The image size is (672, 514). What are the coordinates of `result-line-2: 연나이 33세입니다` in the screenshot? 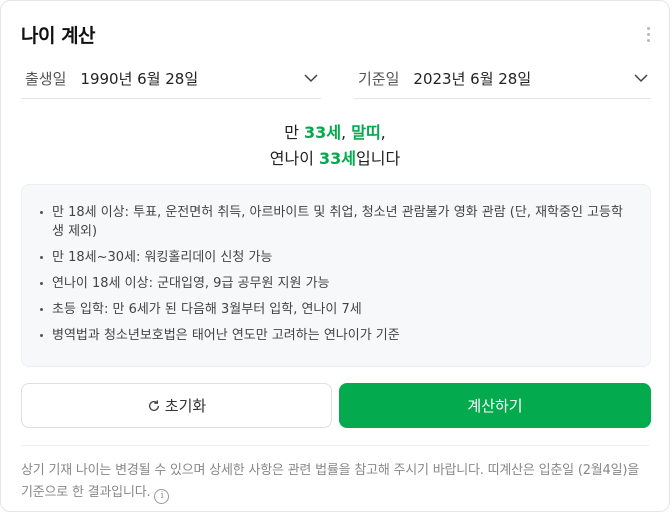 It's located at (335, 159).